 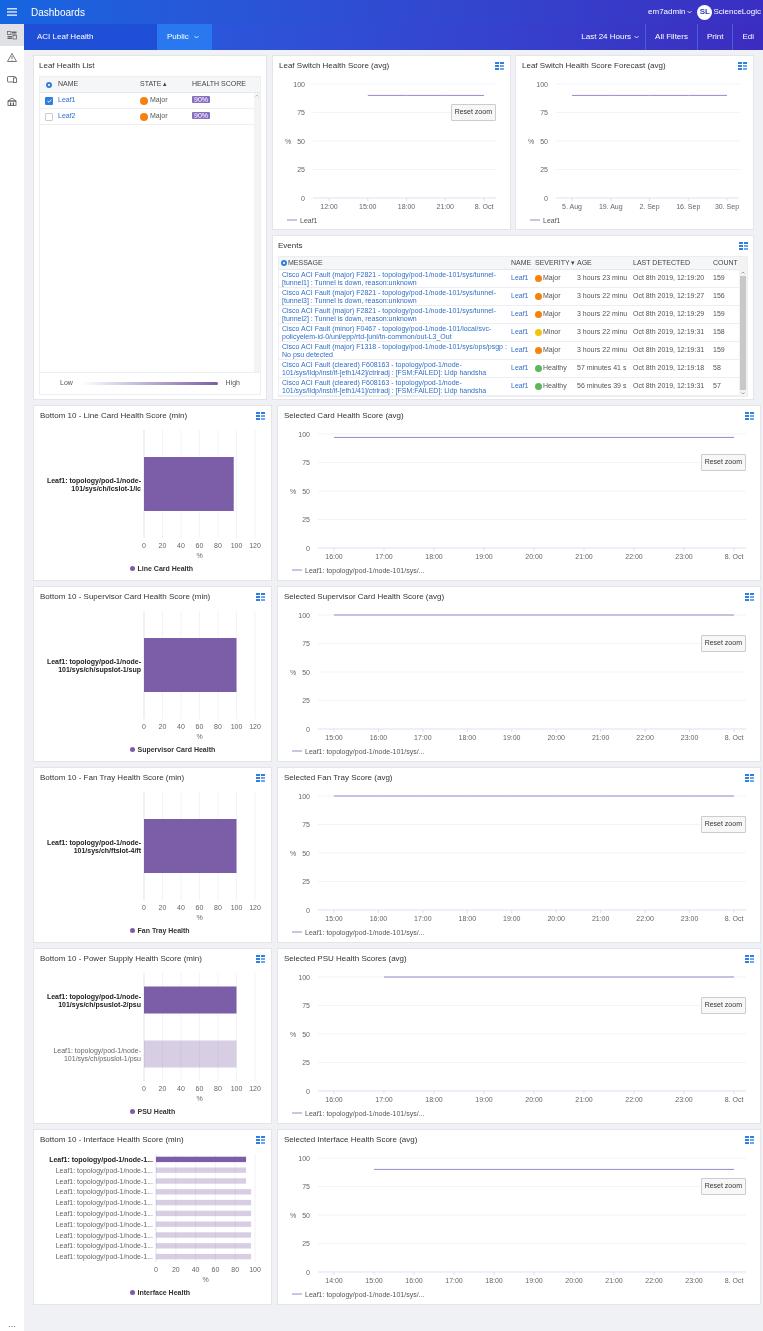 What do you see at coordinates (351, 1140) in the screenshot?
I see `panel-title: Selected Interface Health Score (avg)` at bounding box center [351, 1140].